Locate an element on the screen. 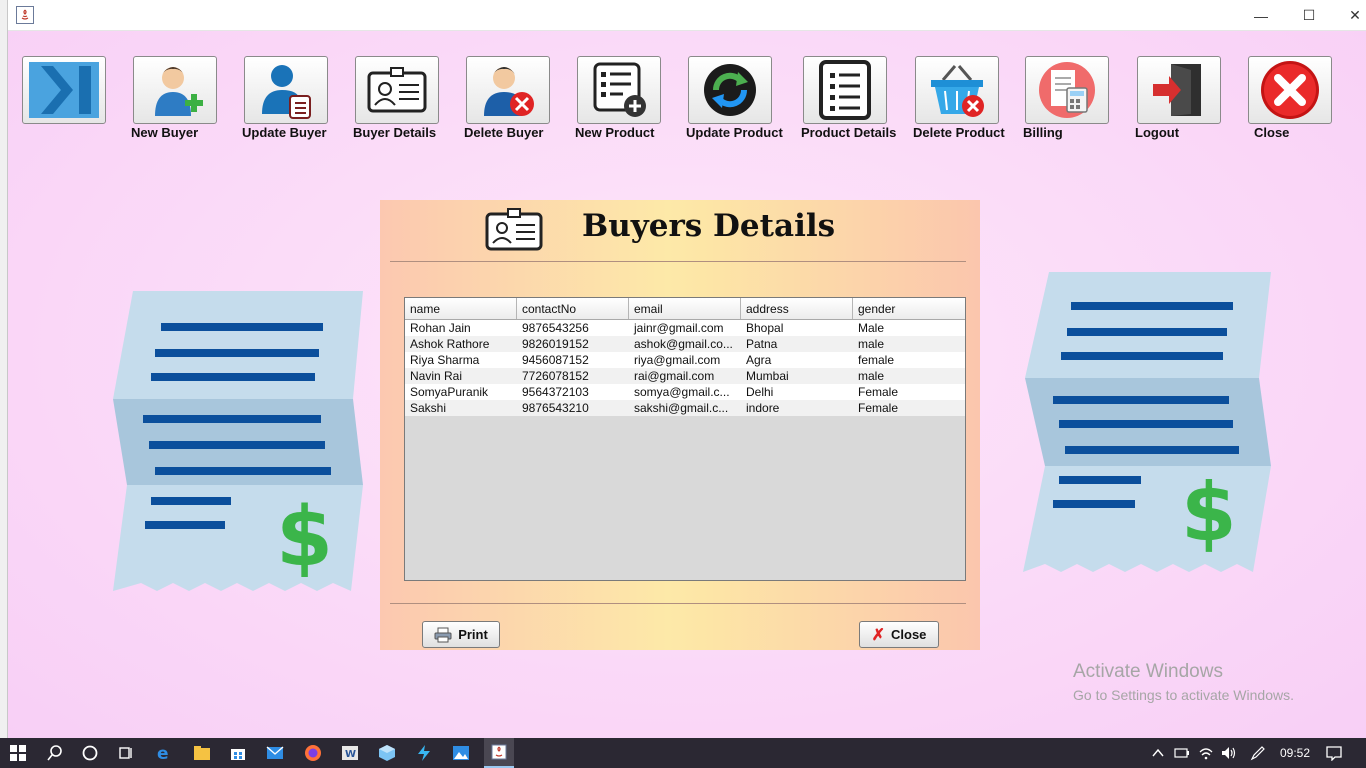 The height and width of the screenshot is (768, 1366). toolbar-logout-button is located at coordinates (1179, 90).